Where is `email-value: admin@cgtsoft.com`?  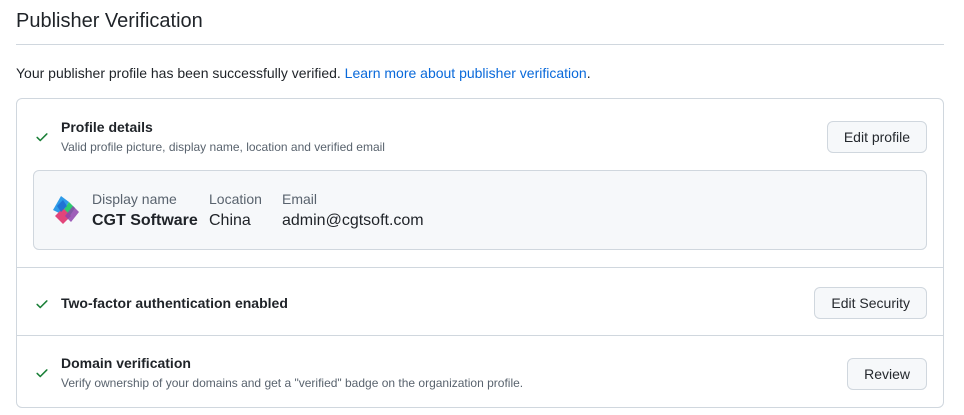
email-value: admin@cgtsoft.com is located at coordinates (353, 220).